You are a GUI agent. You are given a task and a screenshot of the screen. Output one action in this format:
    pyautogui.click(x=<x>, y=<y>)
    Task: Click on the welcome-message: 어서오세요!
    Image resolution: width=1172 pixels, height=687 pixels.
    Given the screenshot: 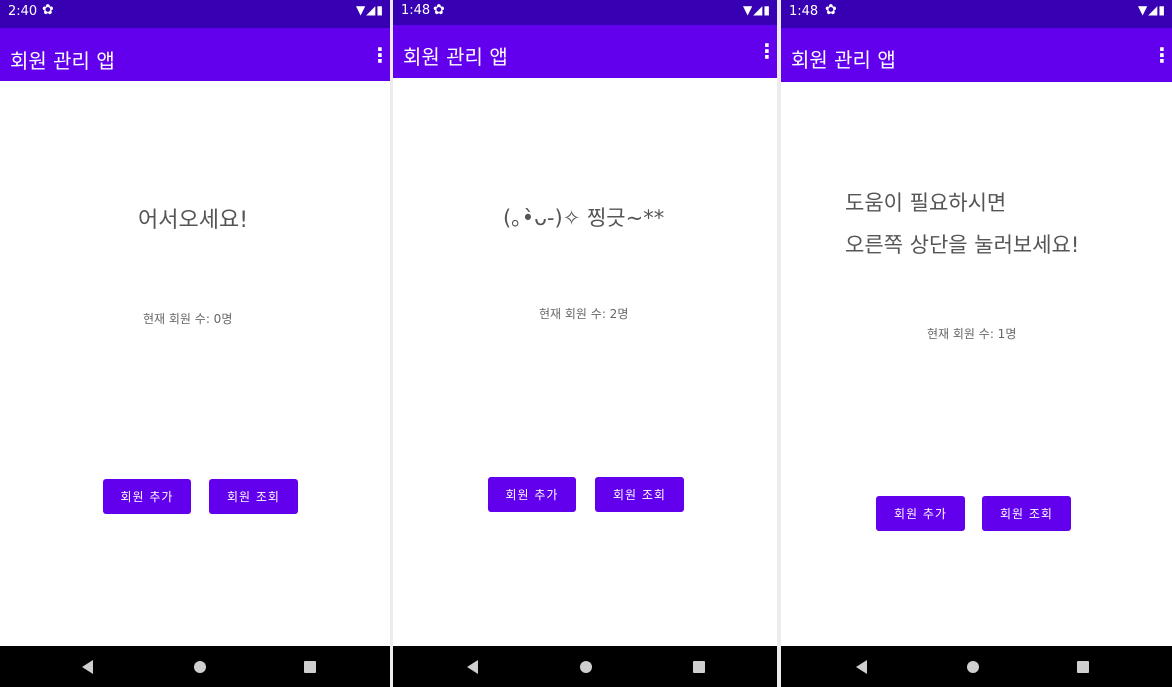 What is the action you would take?
    pyautogui.click(x=193, y=220)
    